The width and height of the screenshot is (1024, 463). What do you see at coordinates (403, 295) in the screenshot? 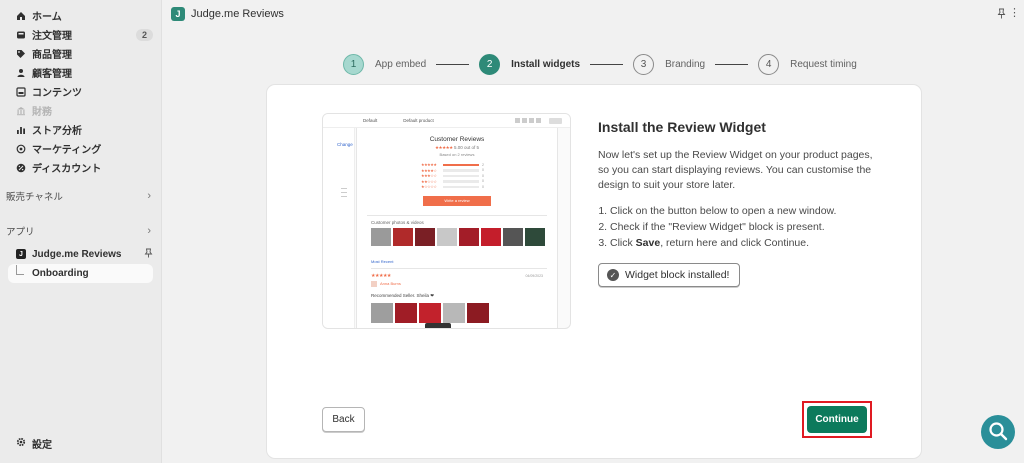
I see `preview-review-text: Recommended Seller. Sheila ❤` at bounding box center [403, 295].